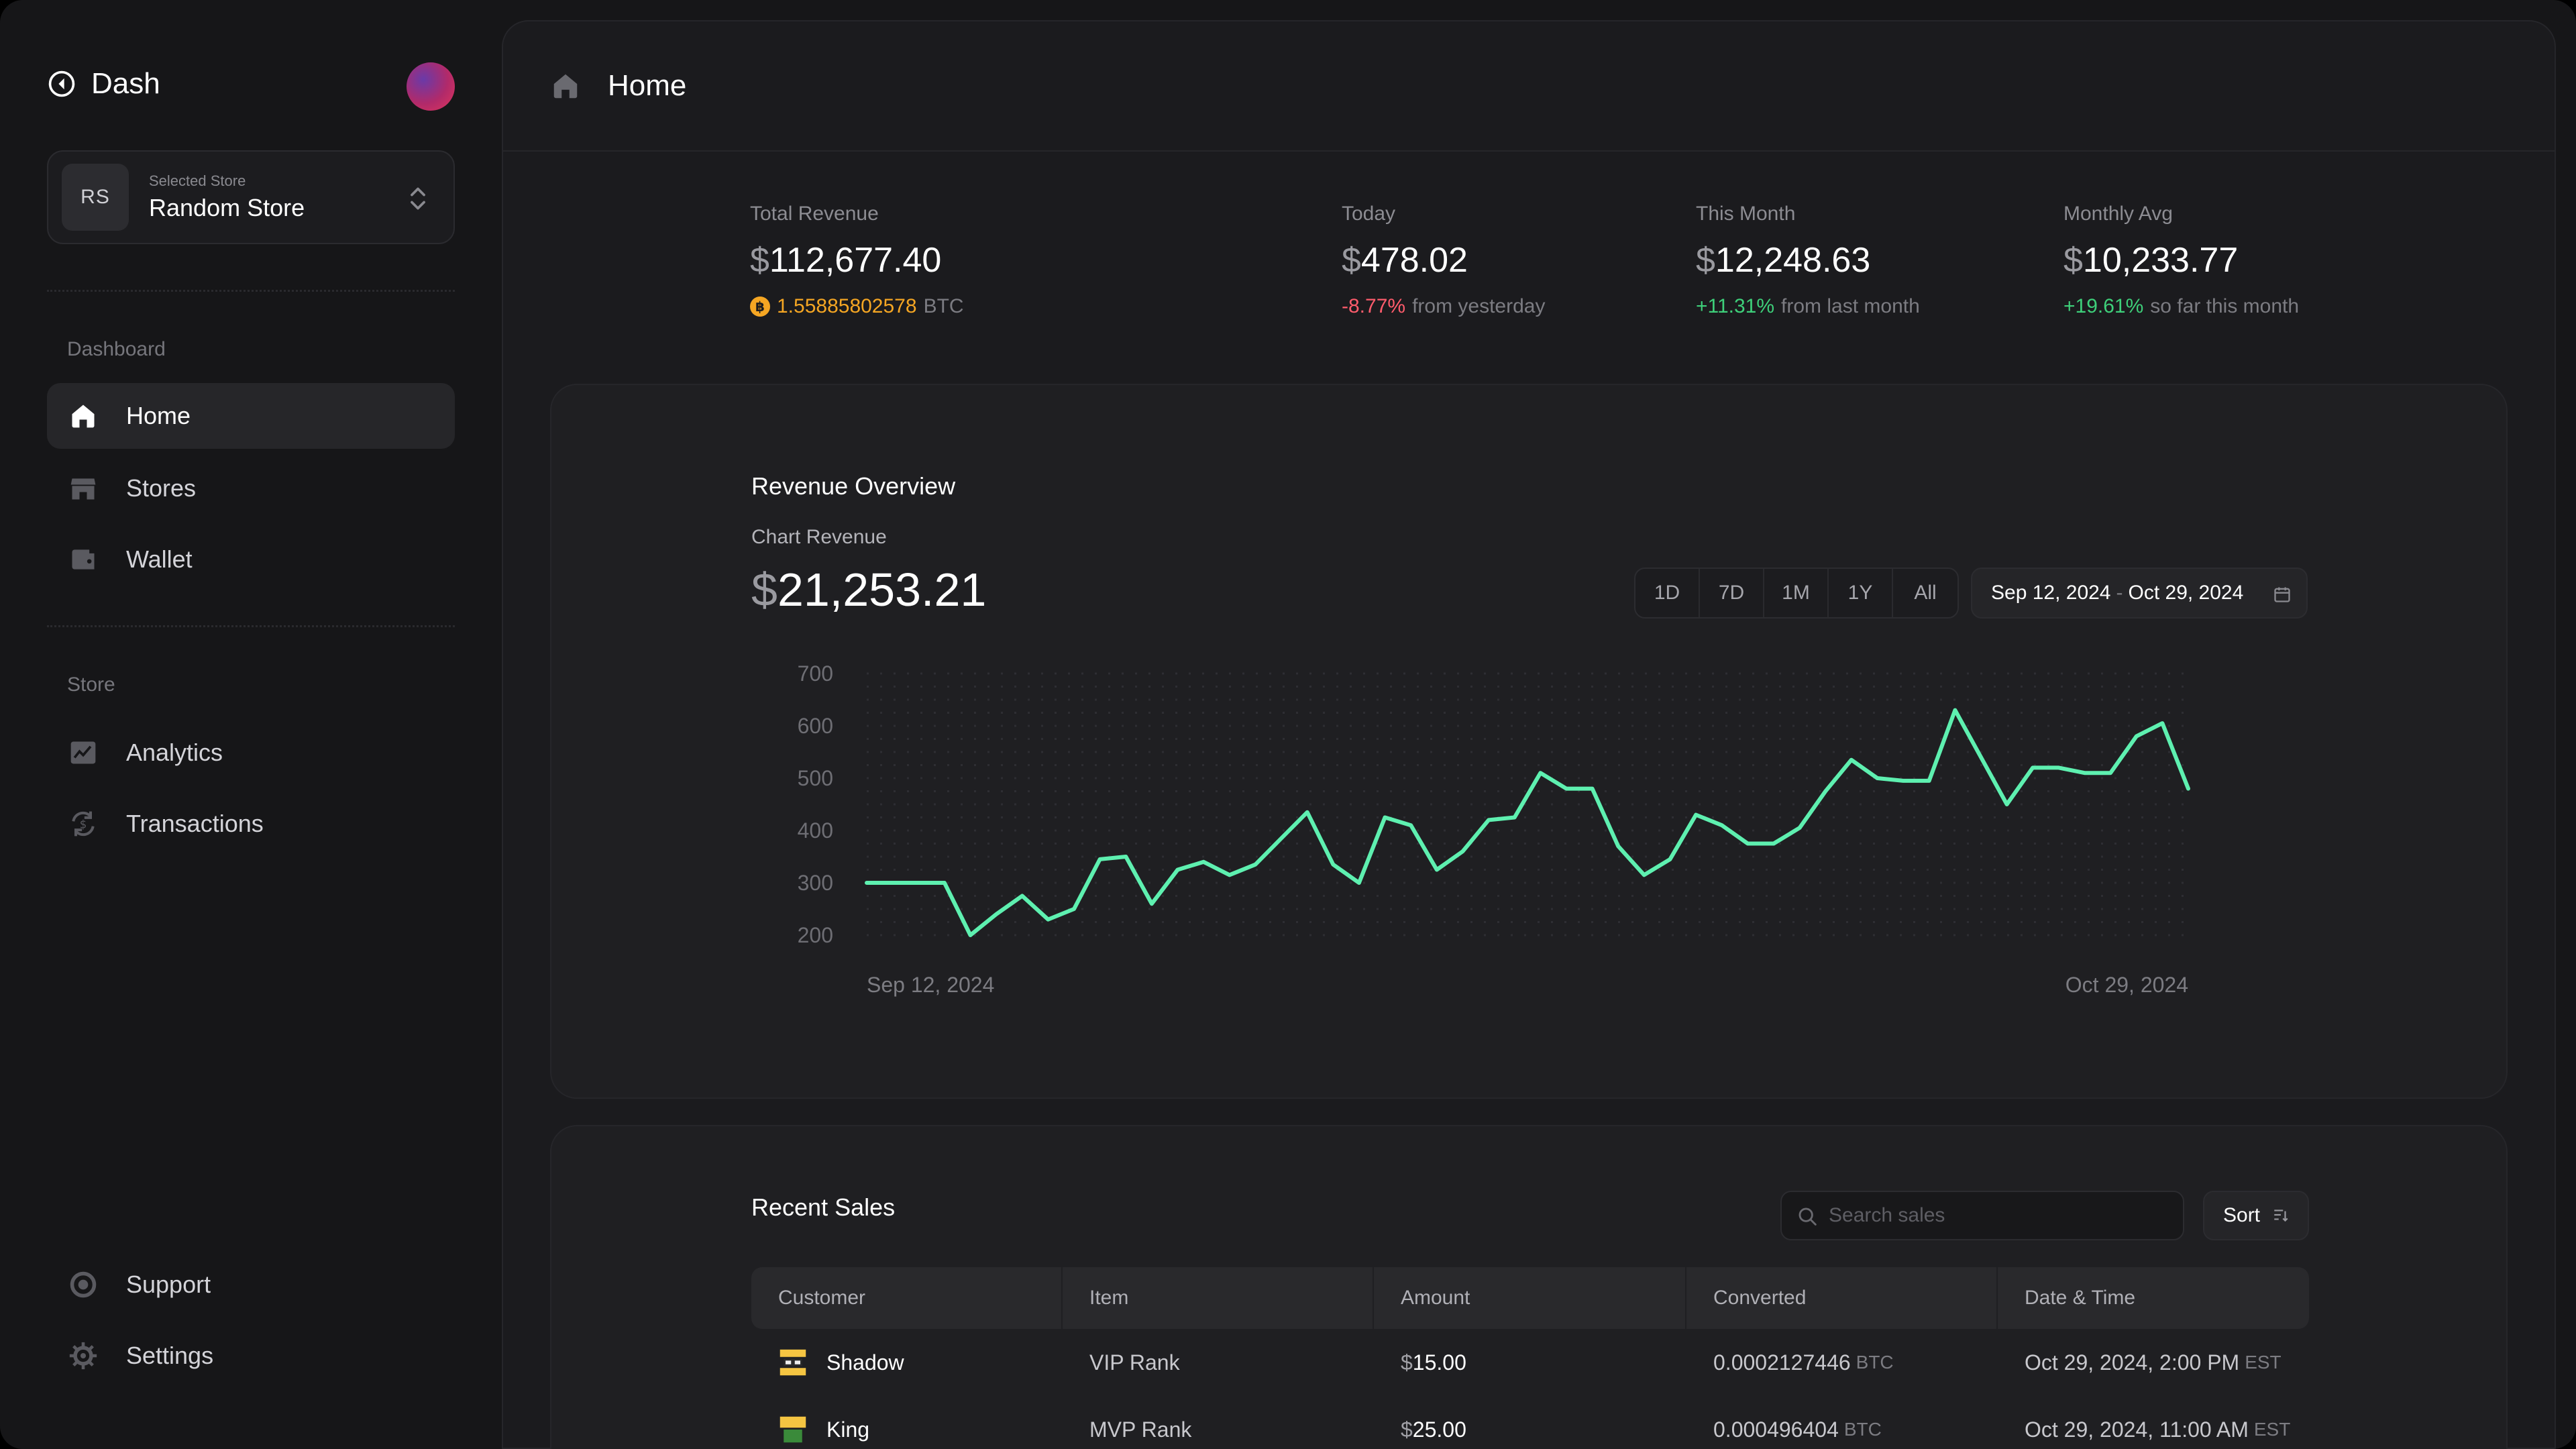 This screenshot has height=1449, width=2576. I want to click on customer-name: Shadow, so click(865, 1362).